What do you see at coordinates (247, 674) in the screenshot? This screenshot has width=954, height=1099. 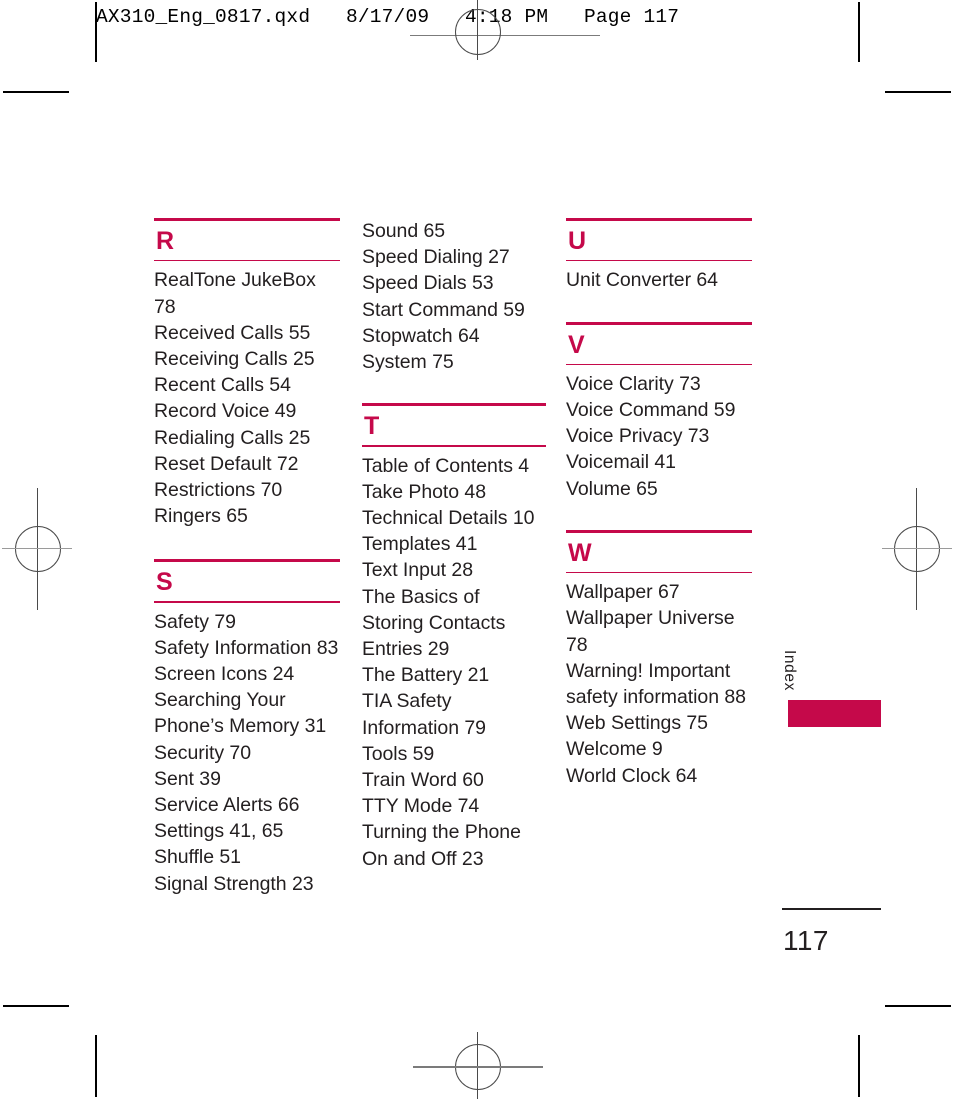 I see `index-entry: Screen Icons 24` at bounding box center [247, 674].